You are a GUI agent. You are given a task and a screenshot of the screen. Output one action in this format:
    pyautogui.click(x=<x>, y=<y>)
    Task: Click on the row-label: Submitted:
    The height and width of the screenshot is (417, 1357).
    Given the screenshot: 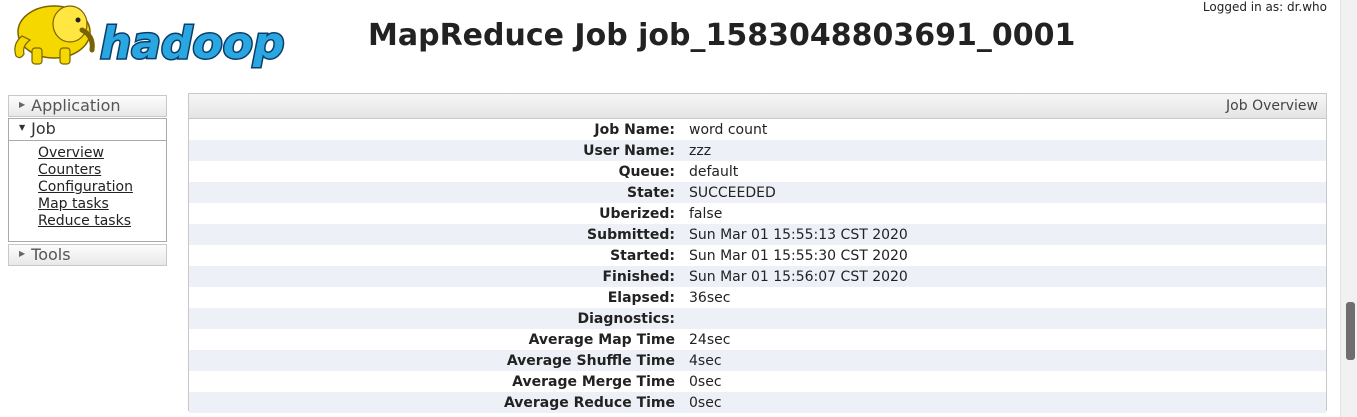 What is the action you would take?
    pyautogui.click(x=631, y=234)
    